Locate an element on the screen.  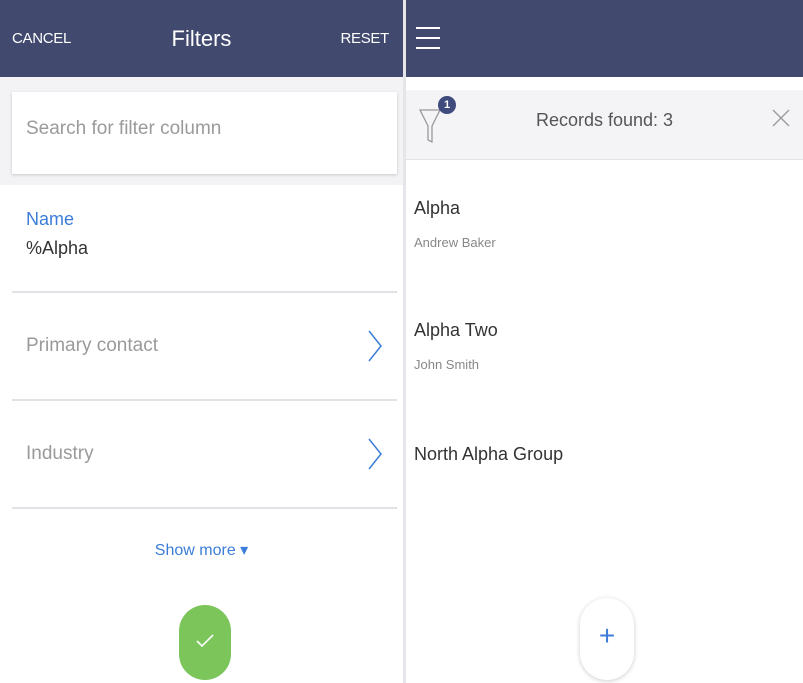
records-filter-bar: 1 Records found: 3 is located at coordinates (604, 125).